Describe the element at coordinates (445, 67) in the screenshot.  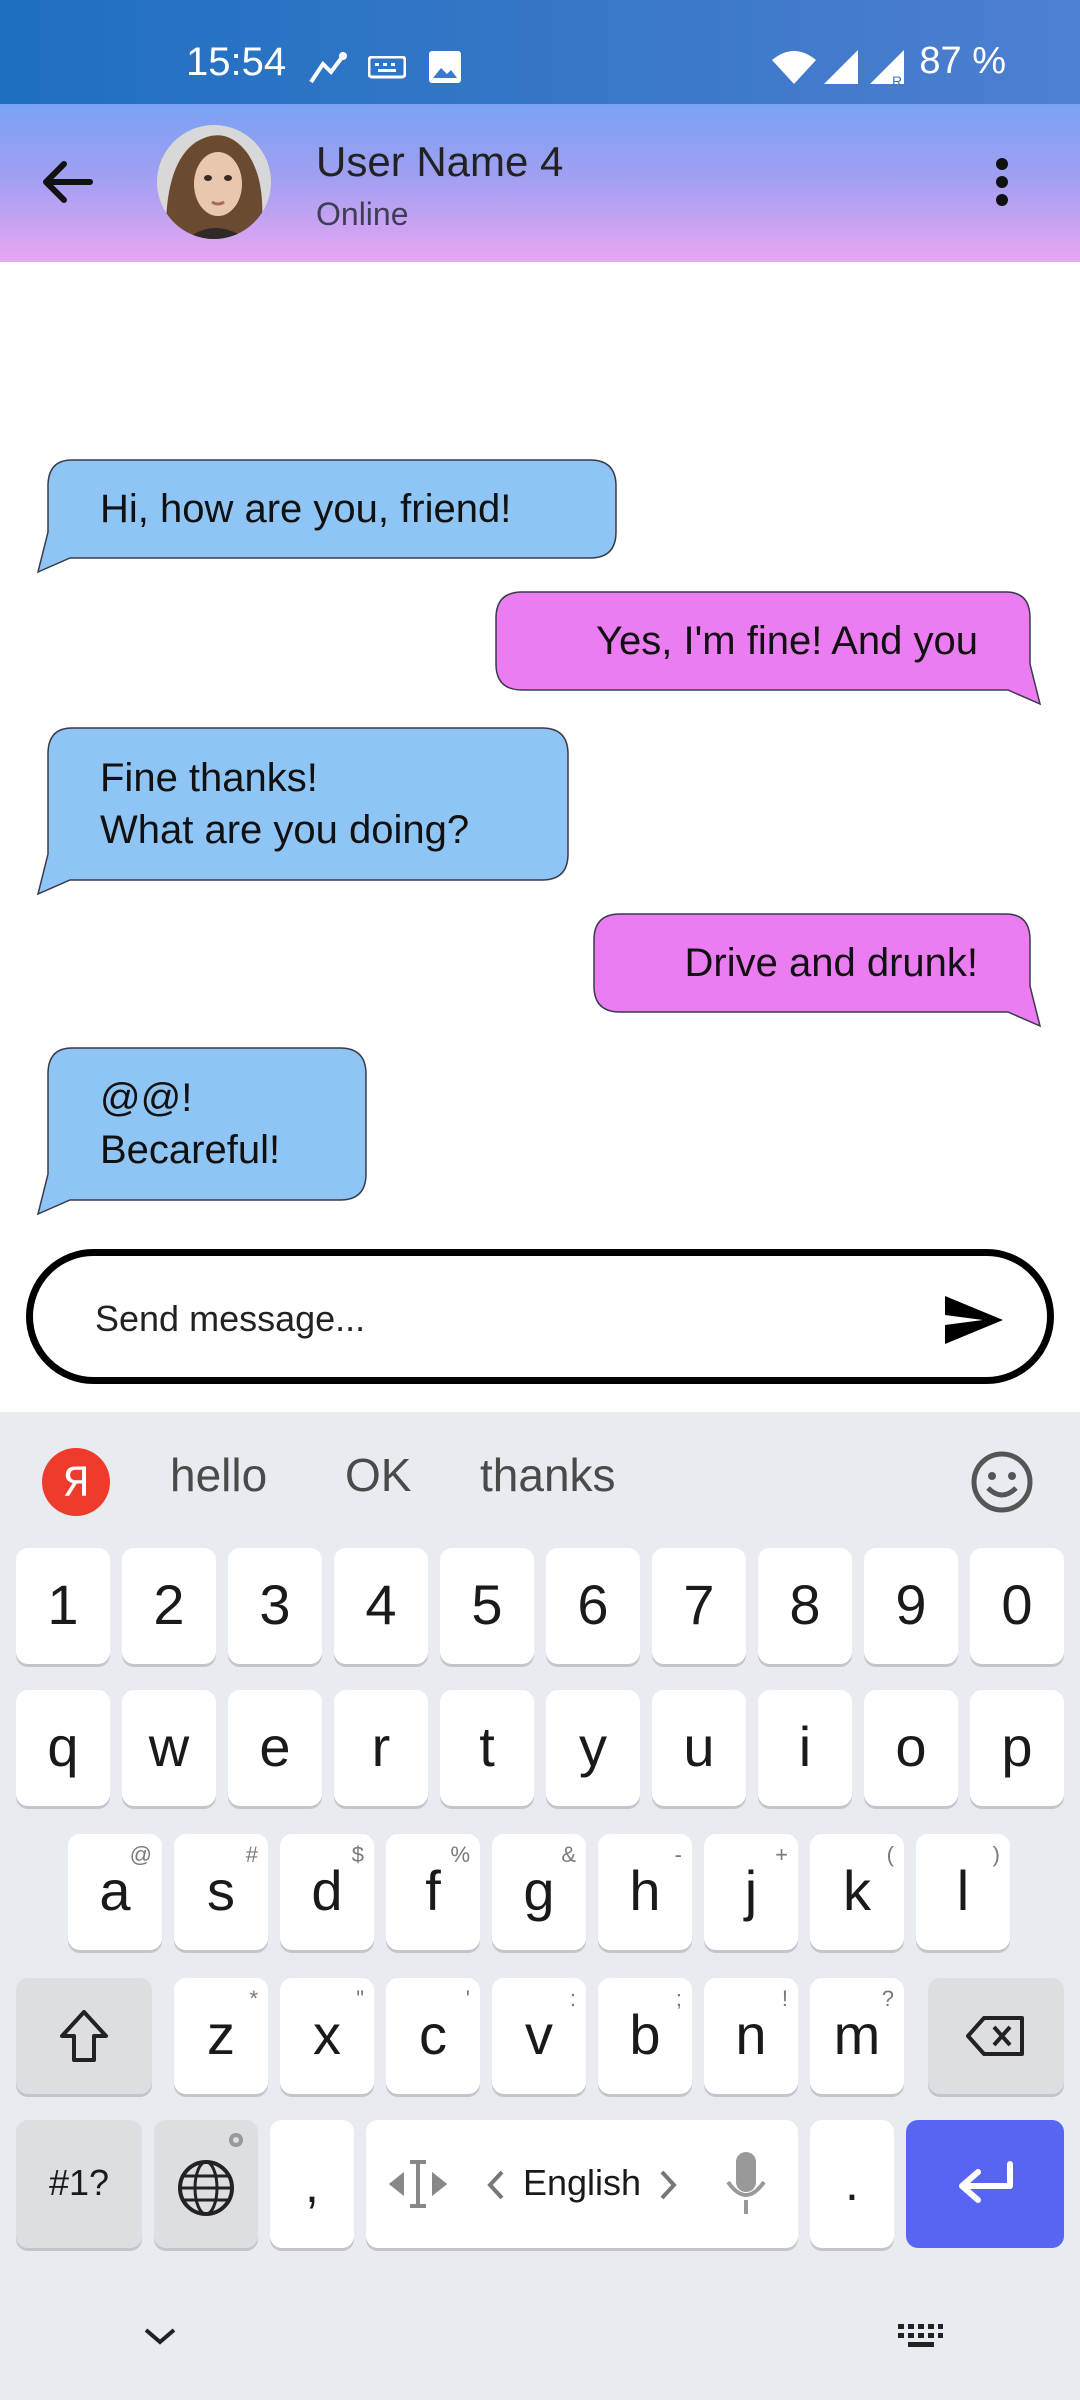
I see `image-notification-icon` at that location.